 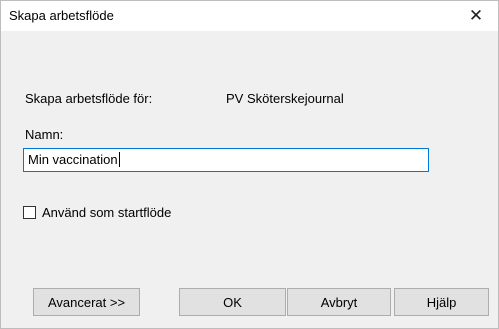 What do you see at coordinates (44, 134) in the screenshot?
I see `name-label: Namn:` at bounding box center [44, 134].